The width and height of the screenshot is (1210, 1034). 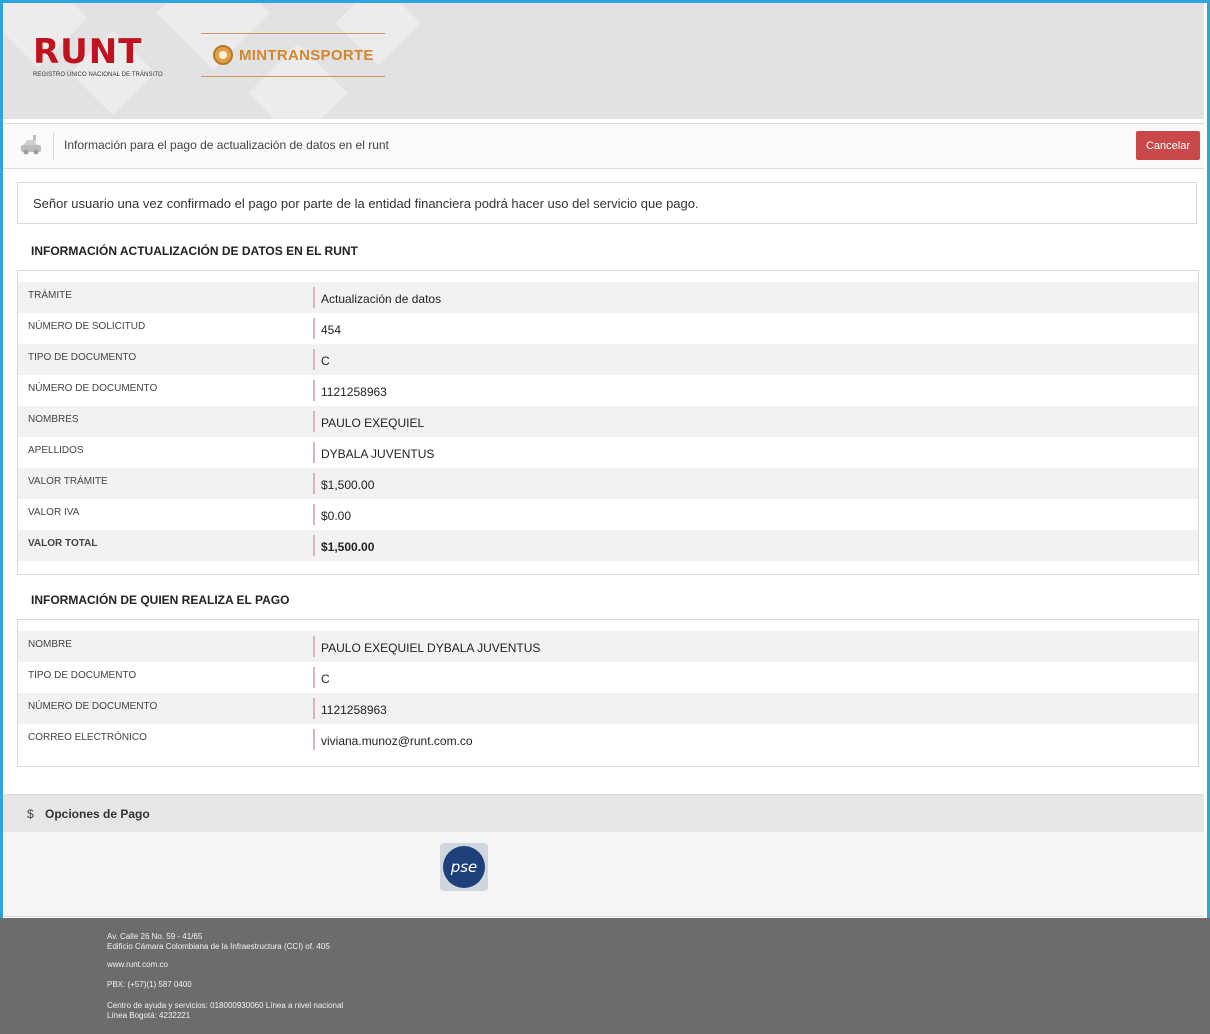 I want to click on row-value: PAULO EXEQUIEL, so click(x=373, y=423).